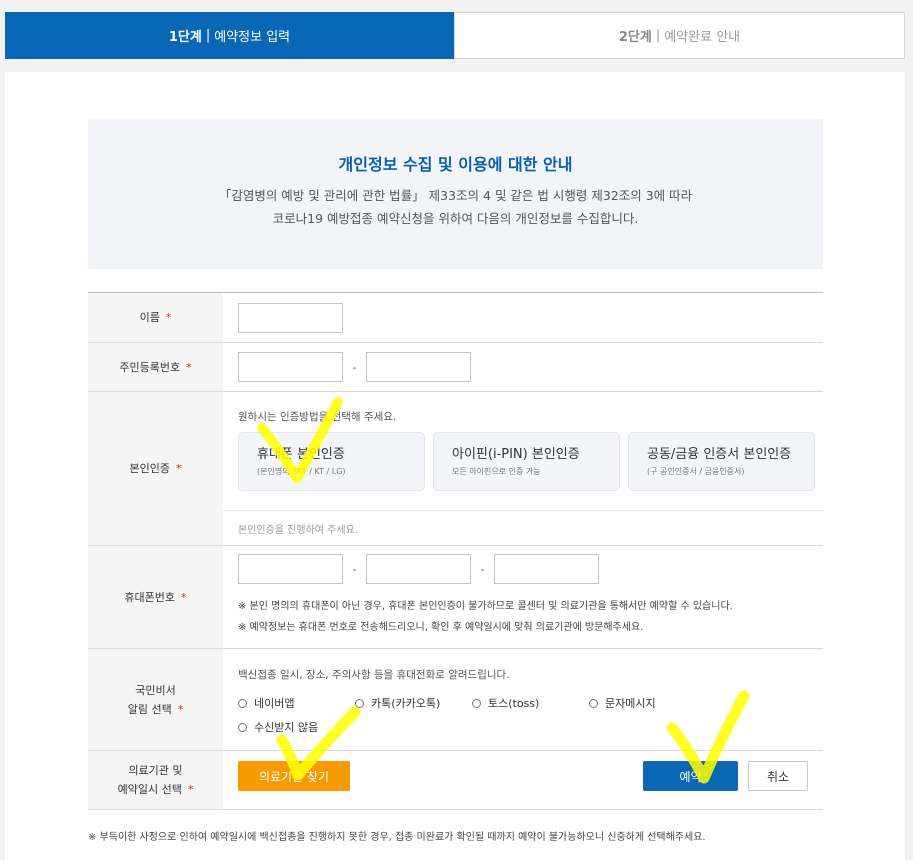 The width and height of the screenshot is (913, 860). I want to click on rrn-row: 주민등록번호 * -, so click(455, 367).